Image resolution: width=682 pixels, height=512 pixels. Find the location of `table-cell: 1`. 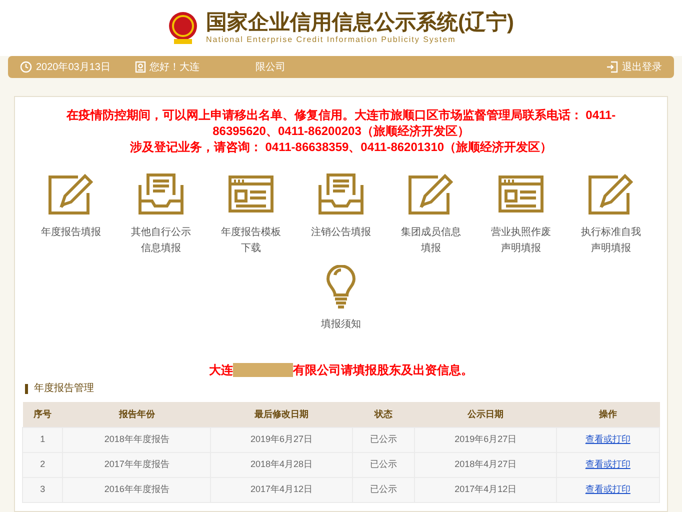

table-cell: 1 is located at coordinates (43, 439).